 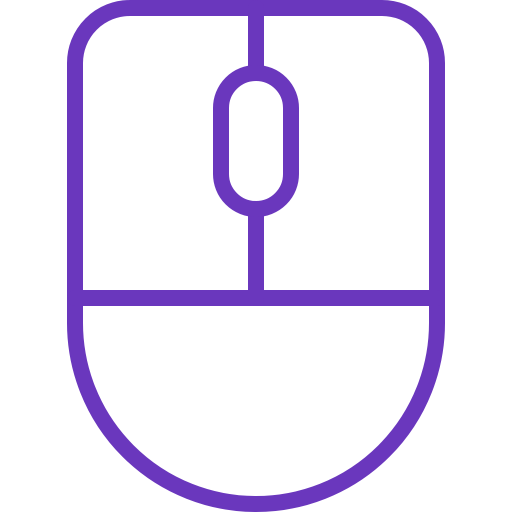 I want to click on scroll-wheel, so click(x=256, y=141).